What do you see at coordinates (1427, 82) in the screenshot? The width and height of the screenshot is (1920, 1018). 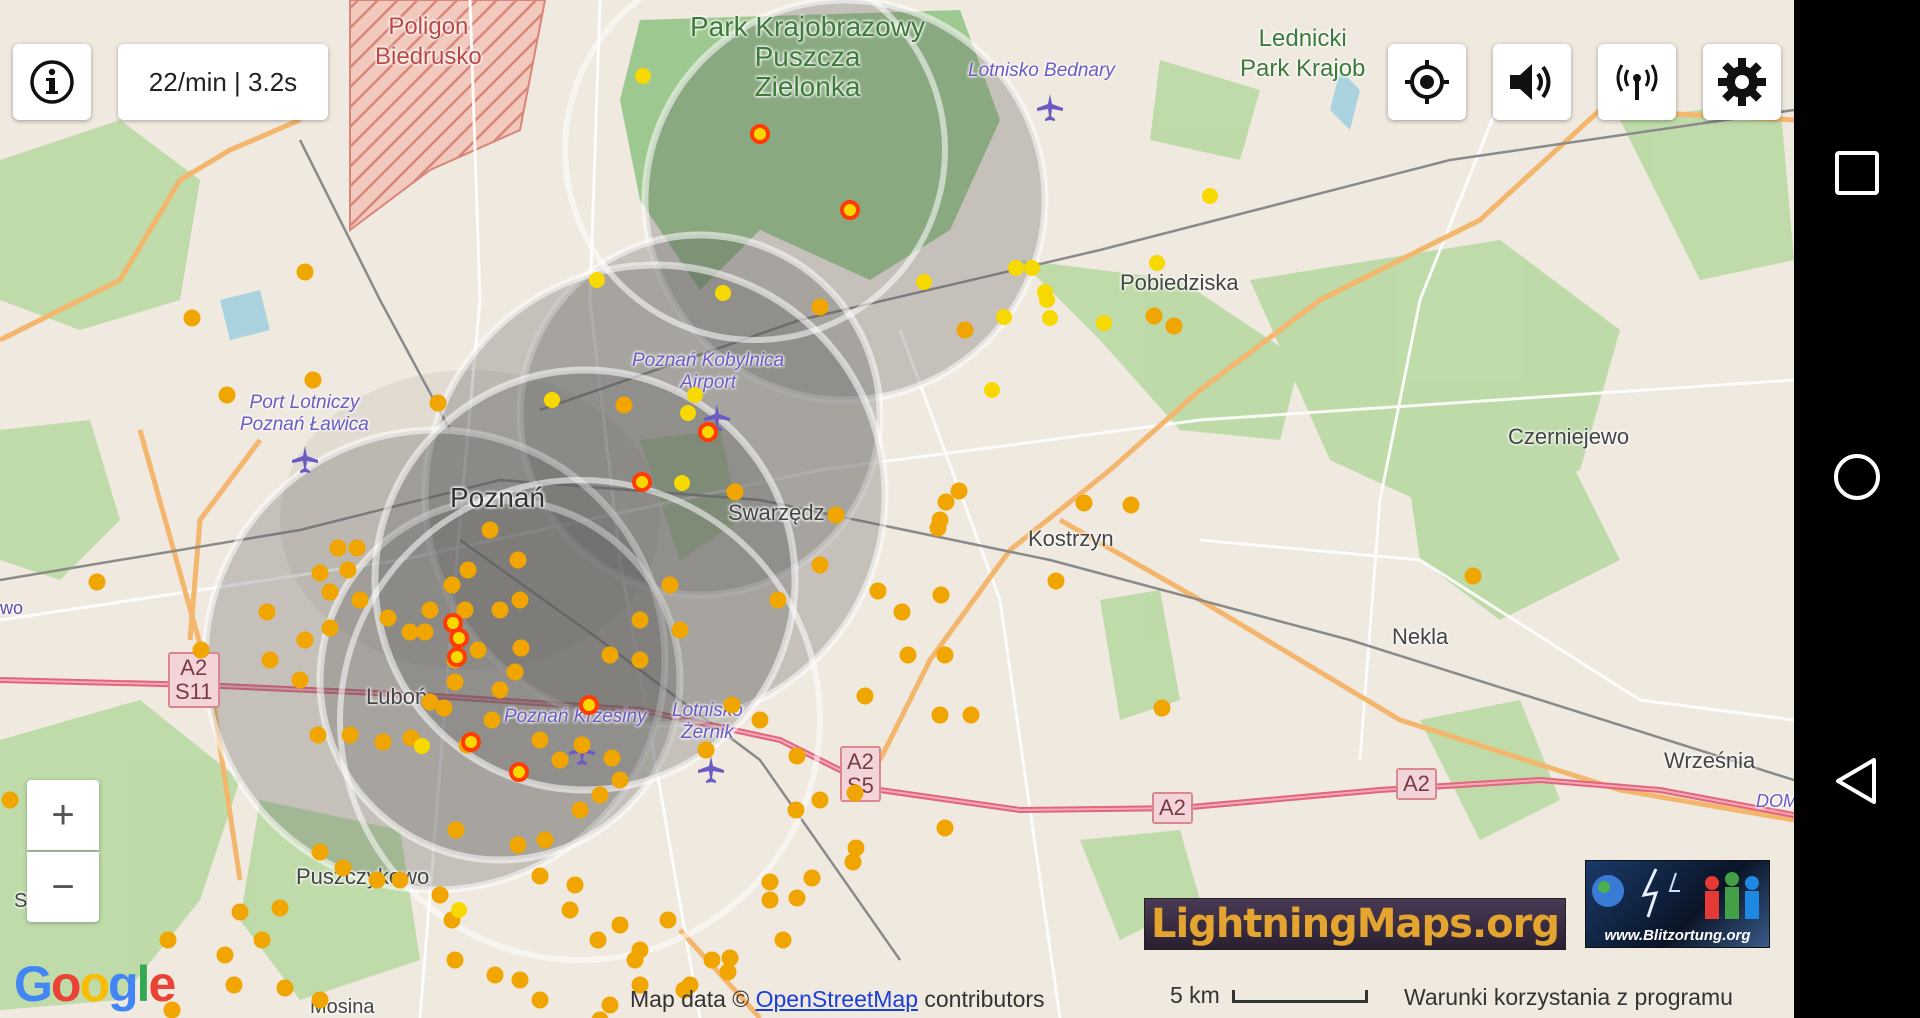 I see `locate-button` at bounding box center [1427, 82].